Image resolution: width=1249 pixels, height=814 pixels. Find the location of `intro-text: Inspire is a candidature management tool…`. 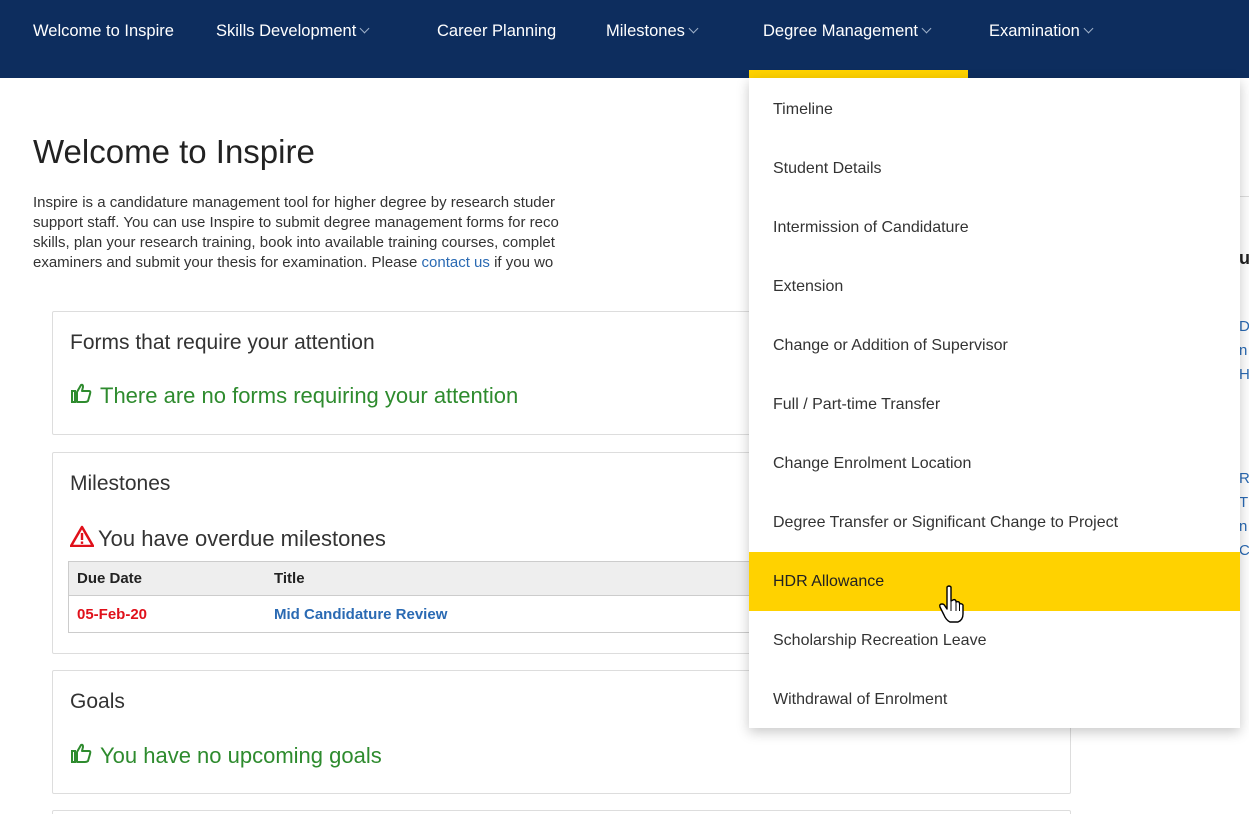

intro-text: Inspire is a candidature management tool… is located at coordinates (403, 233).